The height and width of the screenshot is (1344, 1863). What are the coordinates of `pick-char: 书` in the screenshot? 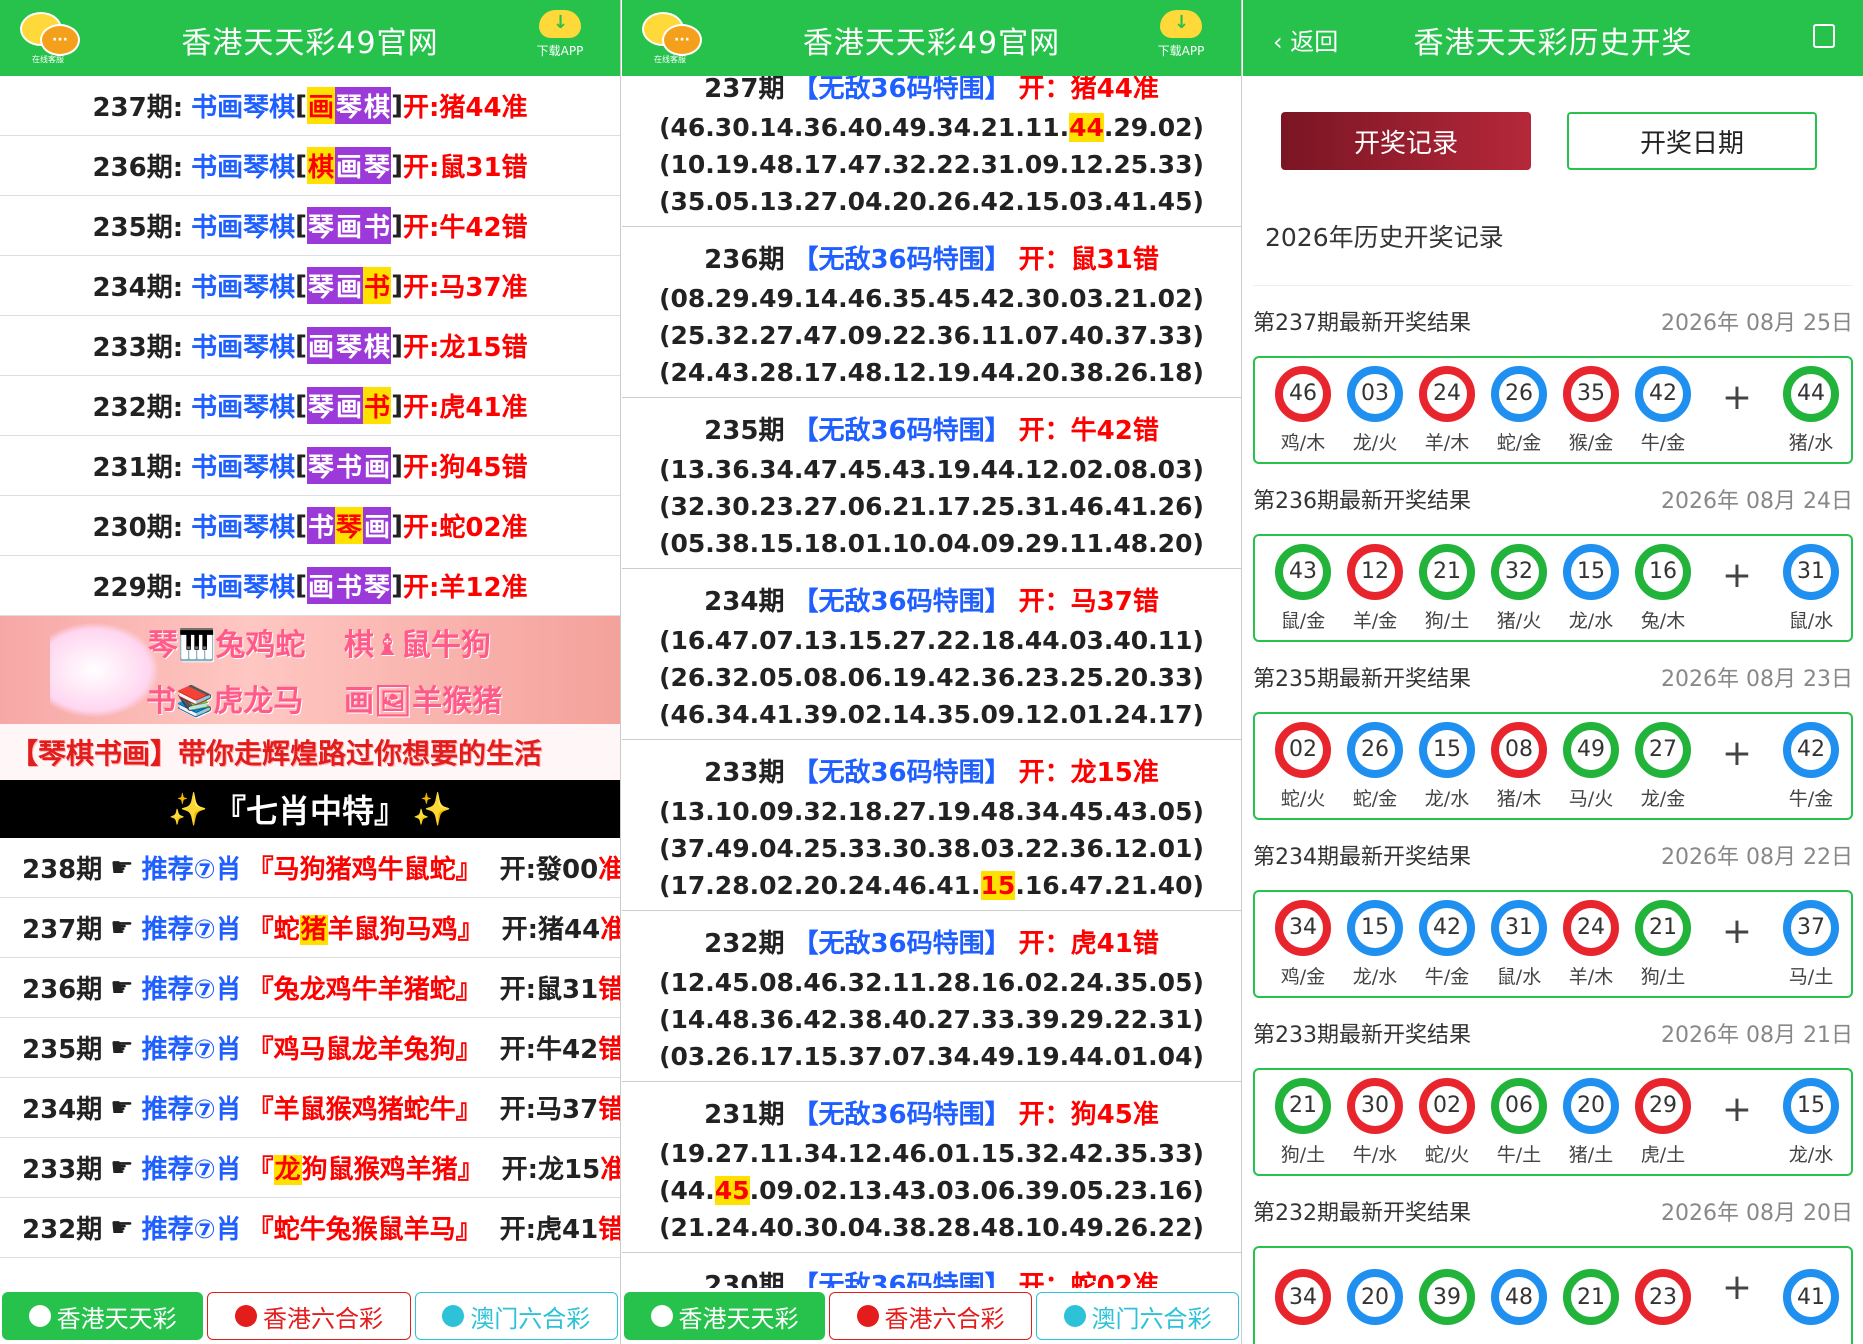 It's located at (349, 585).